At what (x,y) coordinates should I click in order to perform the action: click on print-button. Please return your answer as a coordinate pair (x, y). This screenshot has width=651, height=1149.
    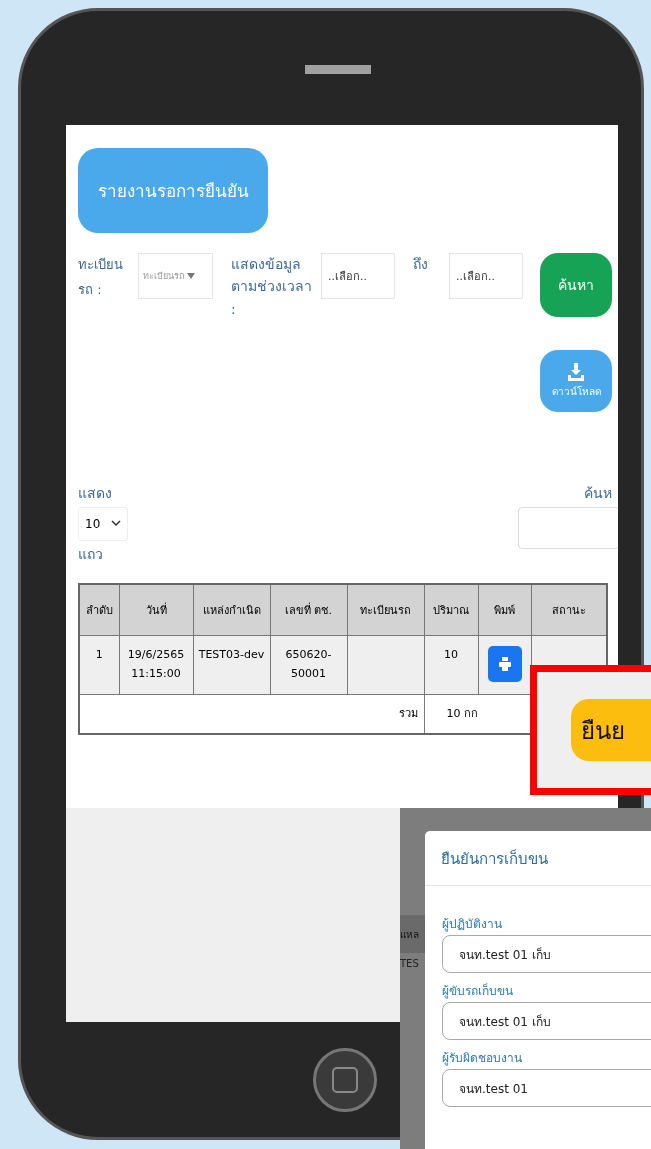
    Looking at the image, I should click on (504, 664).